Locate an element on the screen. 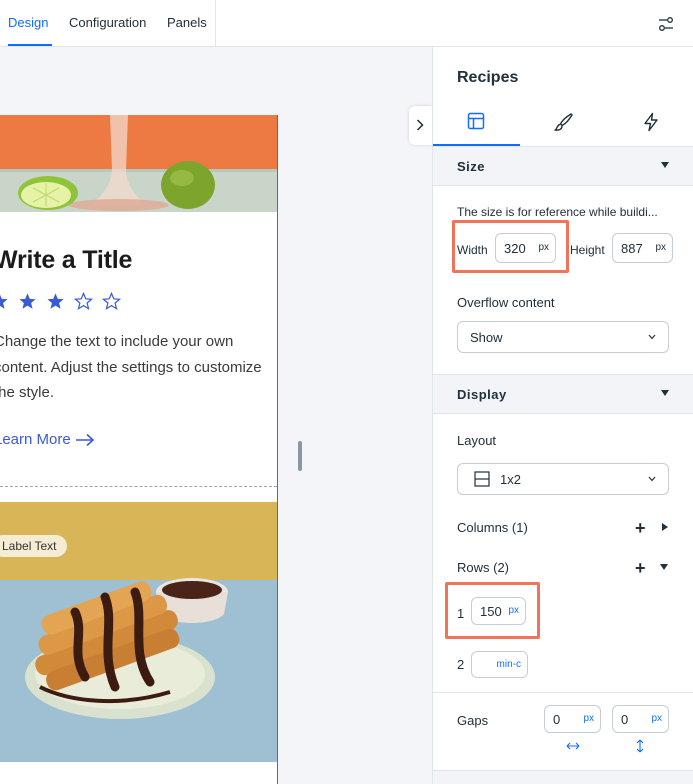 This screenshot has width=693, height=784. add-row-icon: + is located at coordinates (640, 568).